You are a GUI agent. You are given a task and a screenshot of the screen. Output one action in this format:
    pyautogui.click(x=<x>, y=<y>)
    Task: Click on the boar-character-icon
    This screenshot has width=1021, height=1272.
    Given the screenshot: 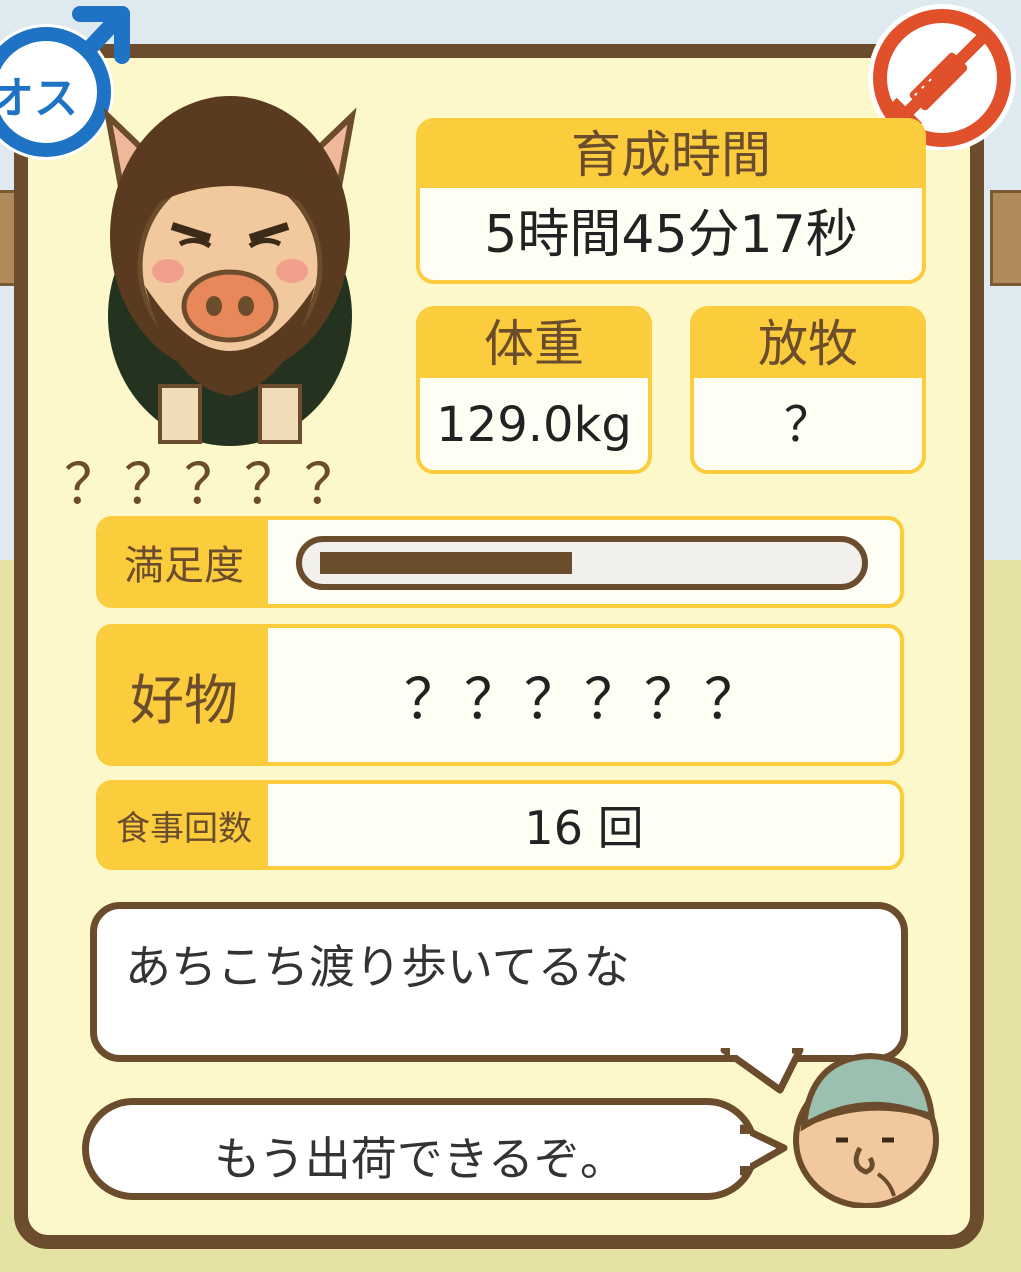 What is the action you would take?
    pyautogui.click(x=230, y=271)
    